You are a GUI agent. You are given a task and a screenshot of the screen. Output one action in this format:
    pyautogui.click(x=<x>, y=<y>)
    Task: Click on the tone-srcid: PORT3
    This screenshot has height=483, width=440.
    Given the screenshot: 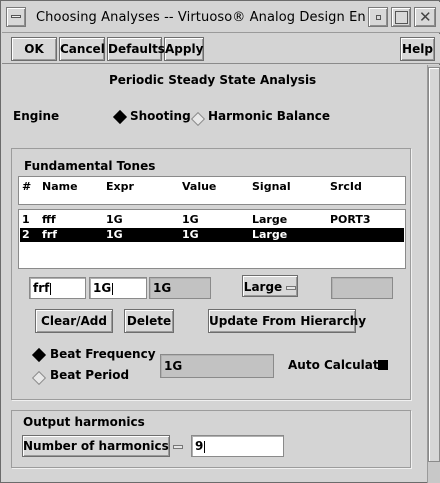 What is the action you would take?
    pyautogui.click(x=350, y=219)
    